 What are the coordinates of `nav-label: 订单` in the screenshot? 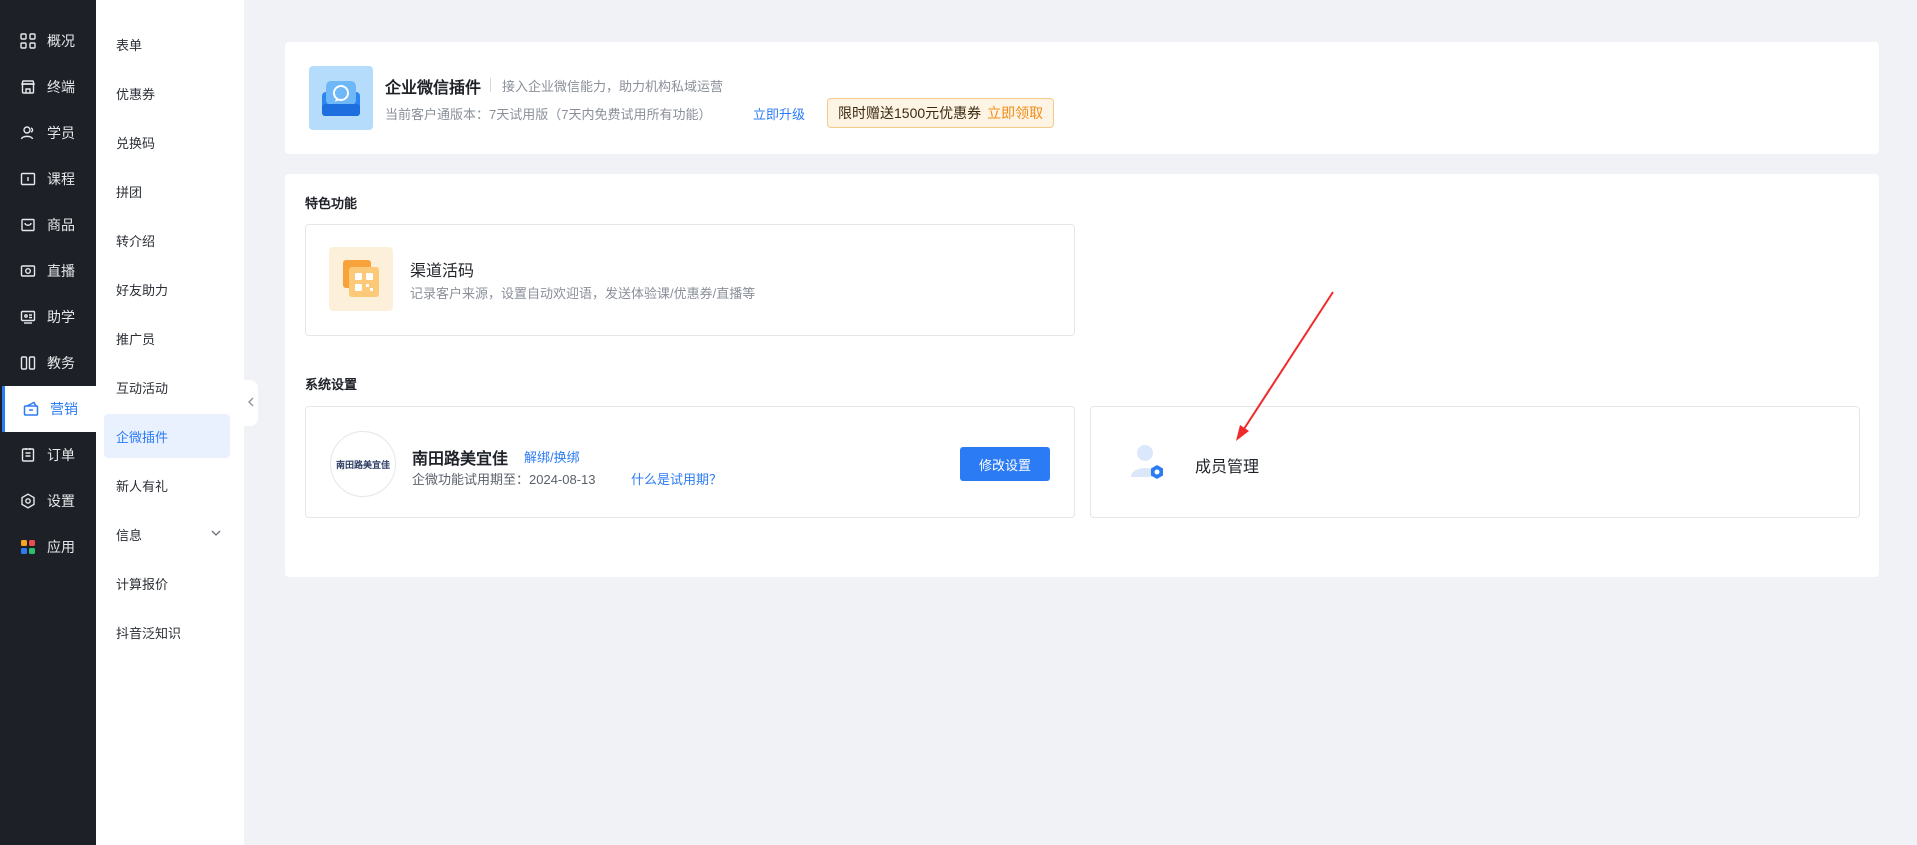 It's located at (61, 455).